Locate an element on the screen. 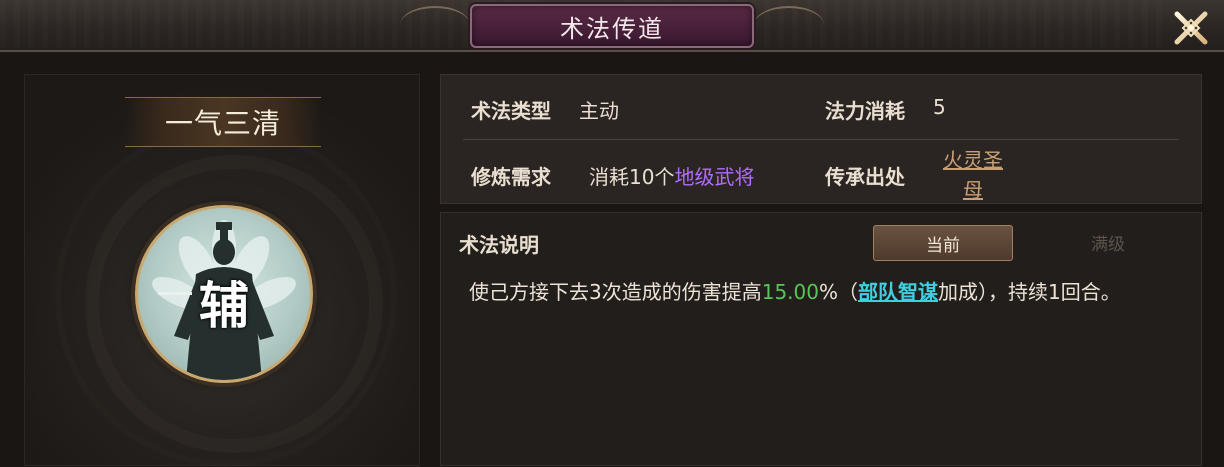  close-button is located at coordinates (1191, 28).